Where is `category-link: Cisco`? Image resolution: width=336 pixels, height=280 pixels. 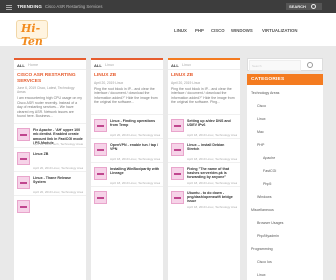
category-link: Cisco is located at coordinates (261, 106).